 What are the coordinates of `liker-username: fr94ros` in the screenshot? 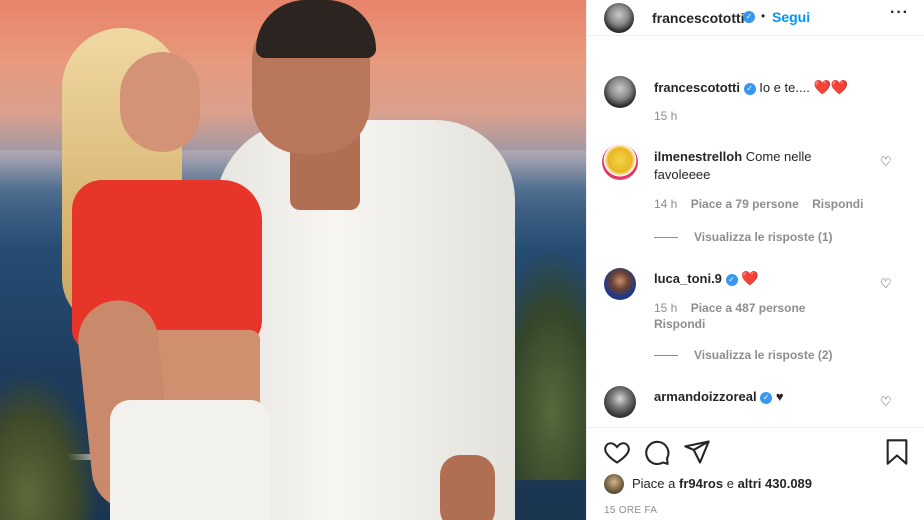 It's located at (701, 483).